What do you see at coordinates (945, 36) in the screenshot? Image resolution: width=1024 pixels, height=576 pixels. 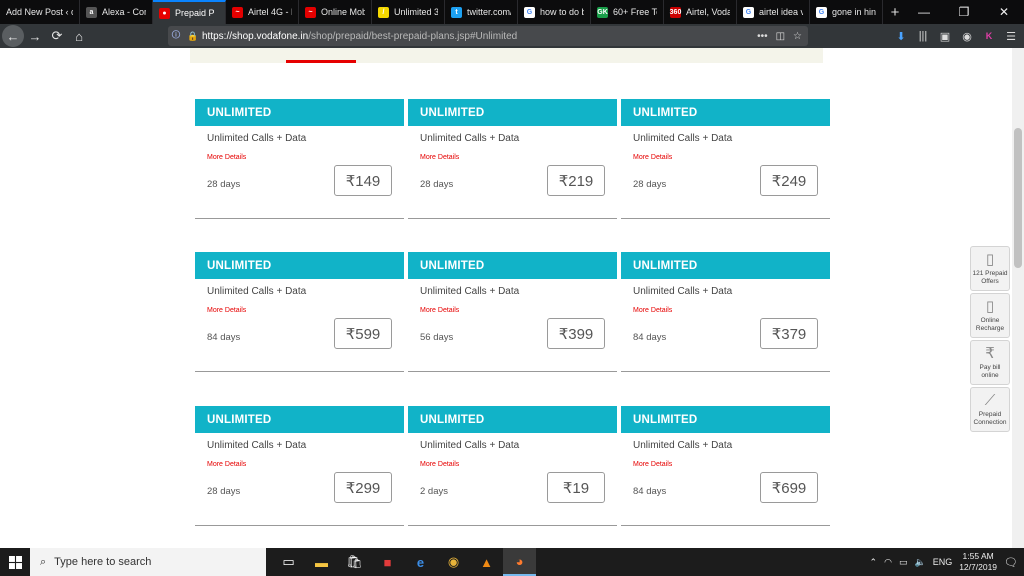 I see `sidebar-icon: ▣` at bounding box center [945, 36].